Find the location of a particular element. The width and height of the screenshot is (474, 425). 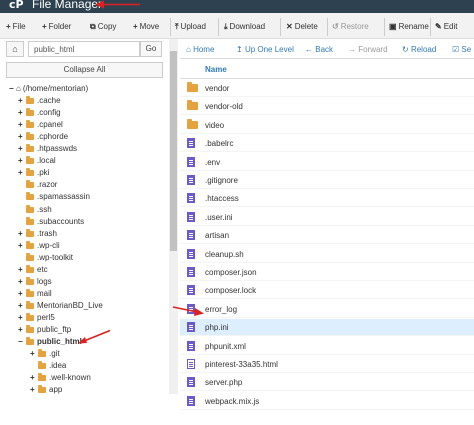

page-title: File Manager is located at coordinates (67, 5).